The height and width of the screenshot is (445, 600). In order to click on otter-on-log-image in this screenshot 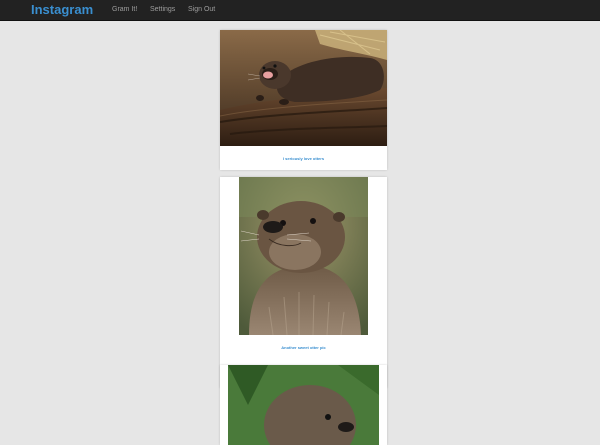, I will do `click(303, 88)`.